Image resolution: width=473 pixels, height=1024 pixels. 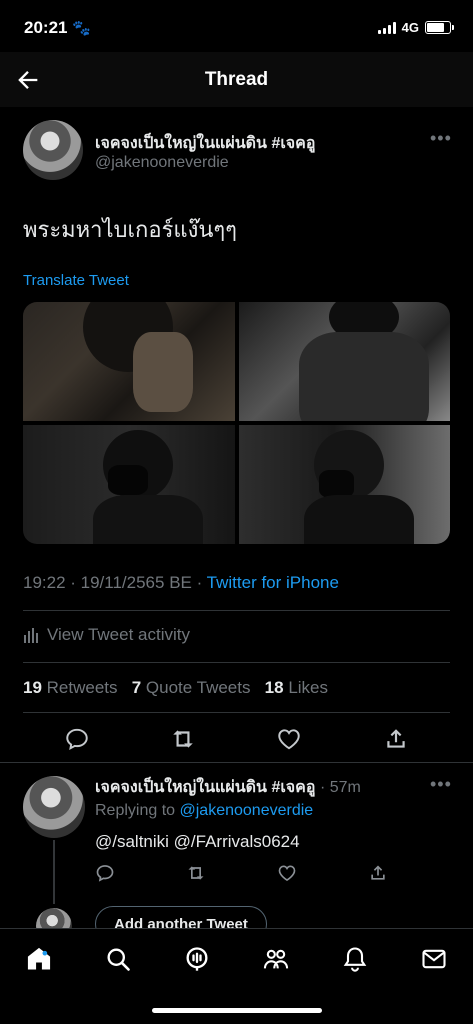 I want to click on status-time: 20:21 🐾, so click(x=57, y=27).